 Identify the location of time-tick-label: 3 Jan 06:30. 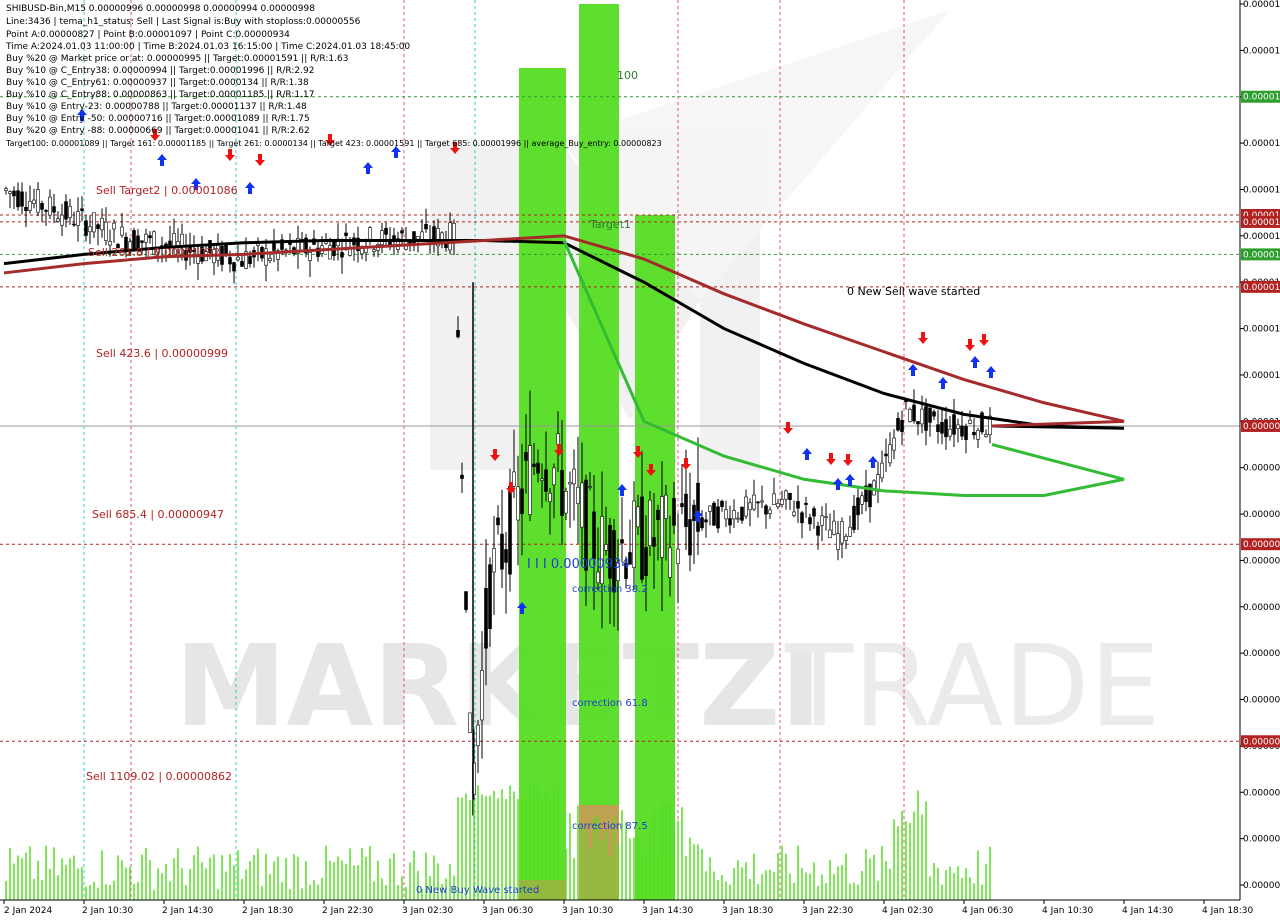
(508, 911).